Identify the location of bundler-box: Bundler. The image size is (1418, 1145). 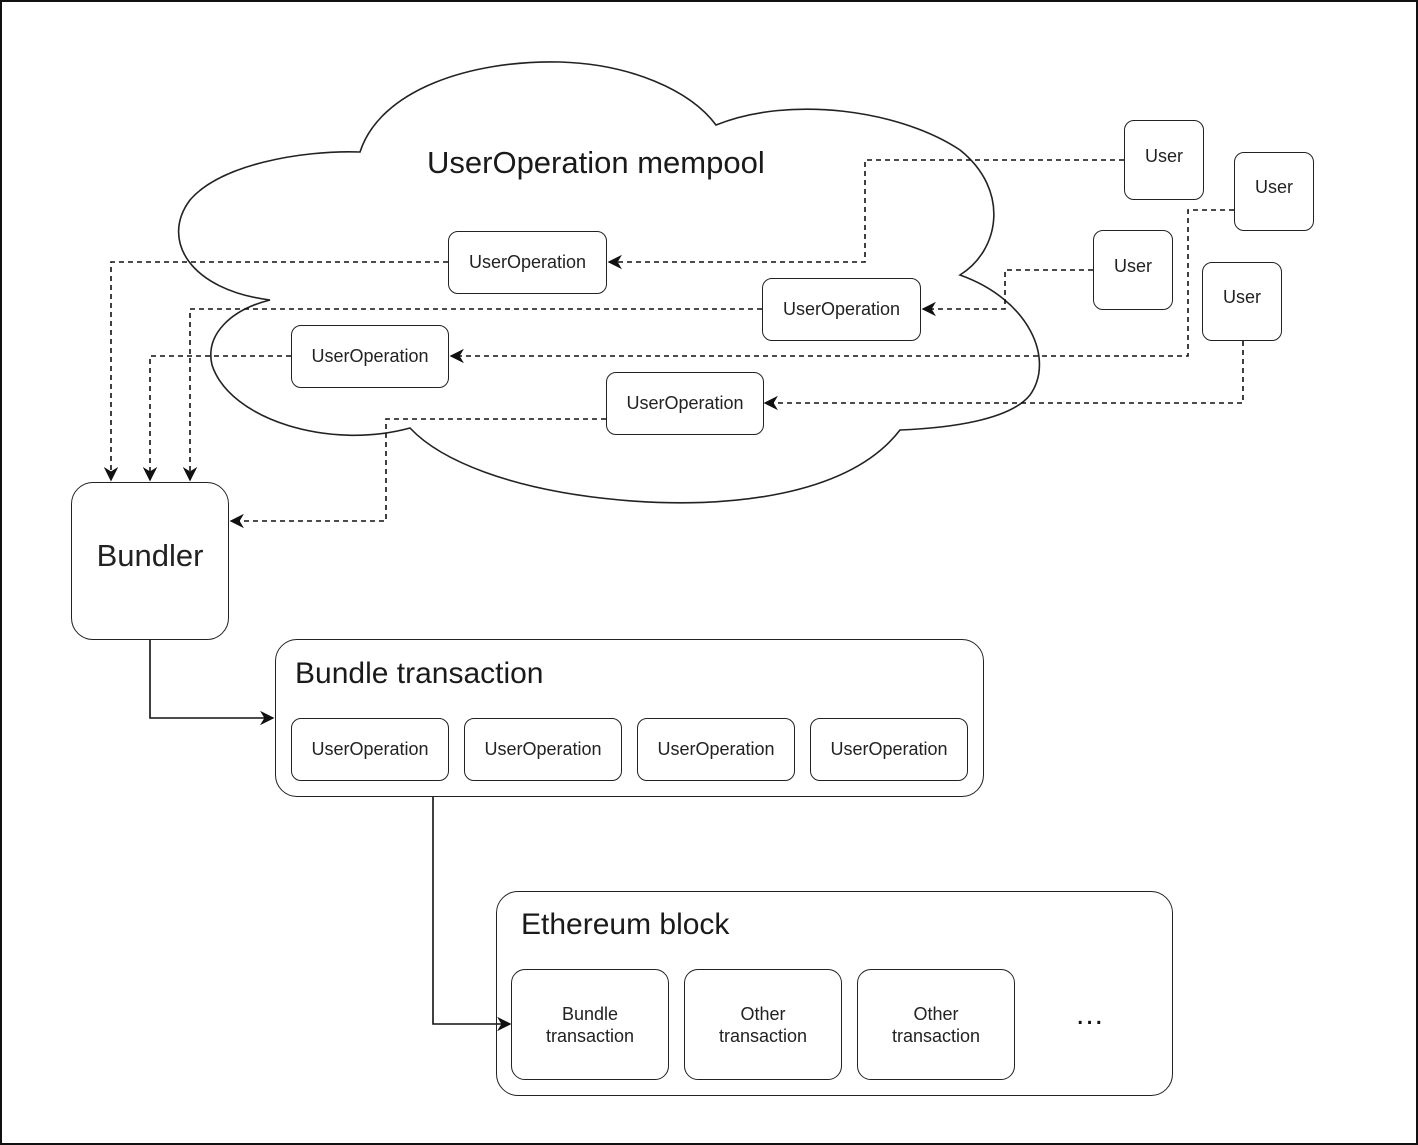
(150, 561).